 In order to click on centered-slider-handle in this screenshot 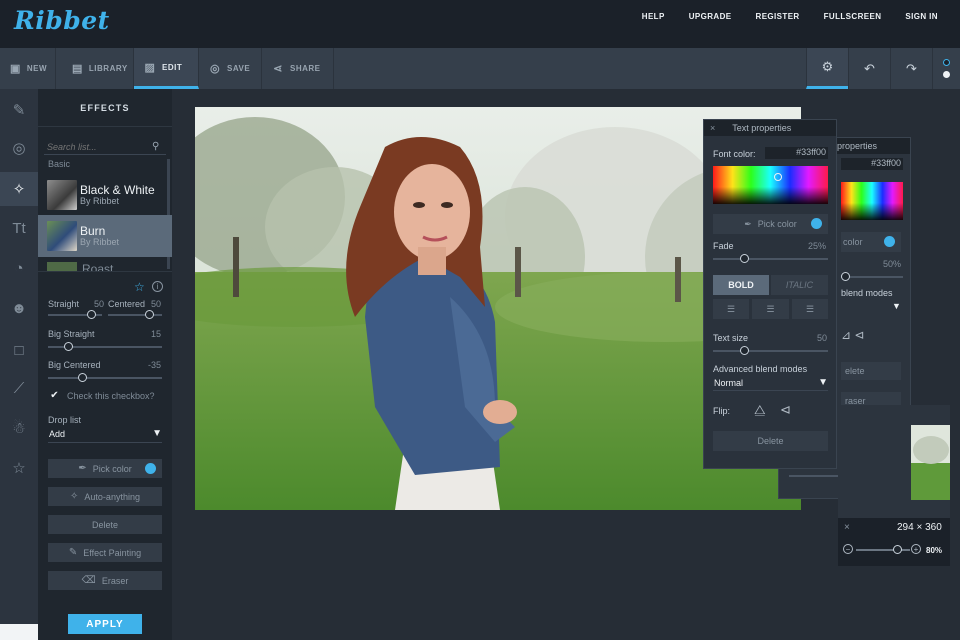, I will do `click(149, 314)`.